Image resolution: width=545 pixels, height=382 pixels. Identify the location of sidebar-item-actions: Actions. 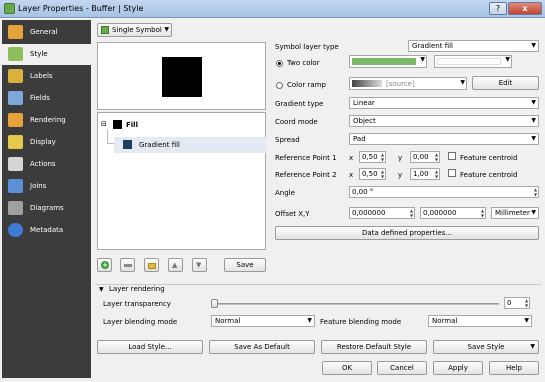
(46, 164).